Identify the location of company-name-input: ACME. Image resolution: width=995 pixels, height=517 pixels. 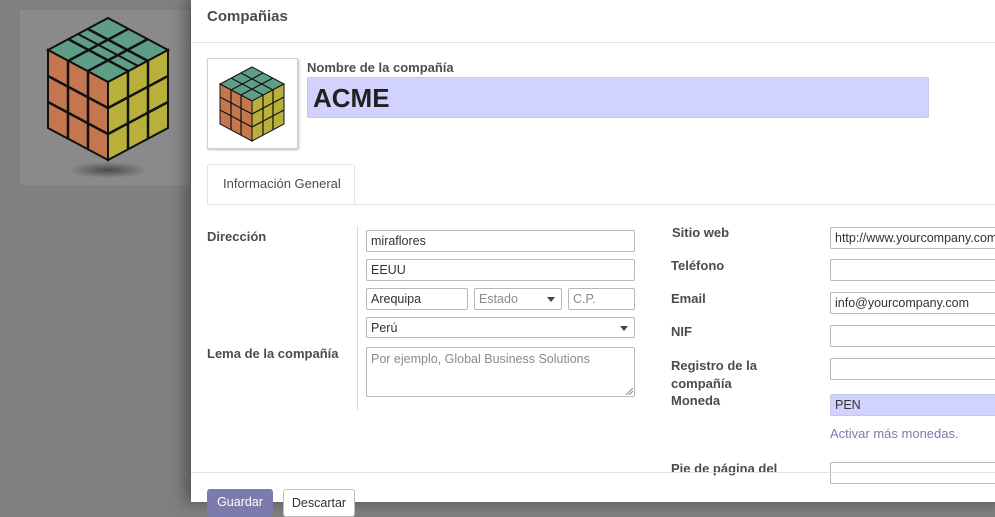
(618, 97).